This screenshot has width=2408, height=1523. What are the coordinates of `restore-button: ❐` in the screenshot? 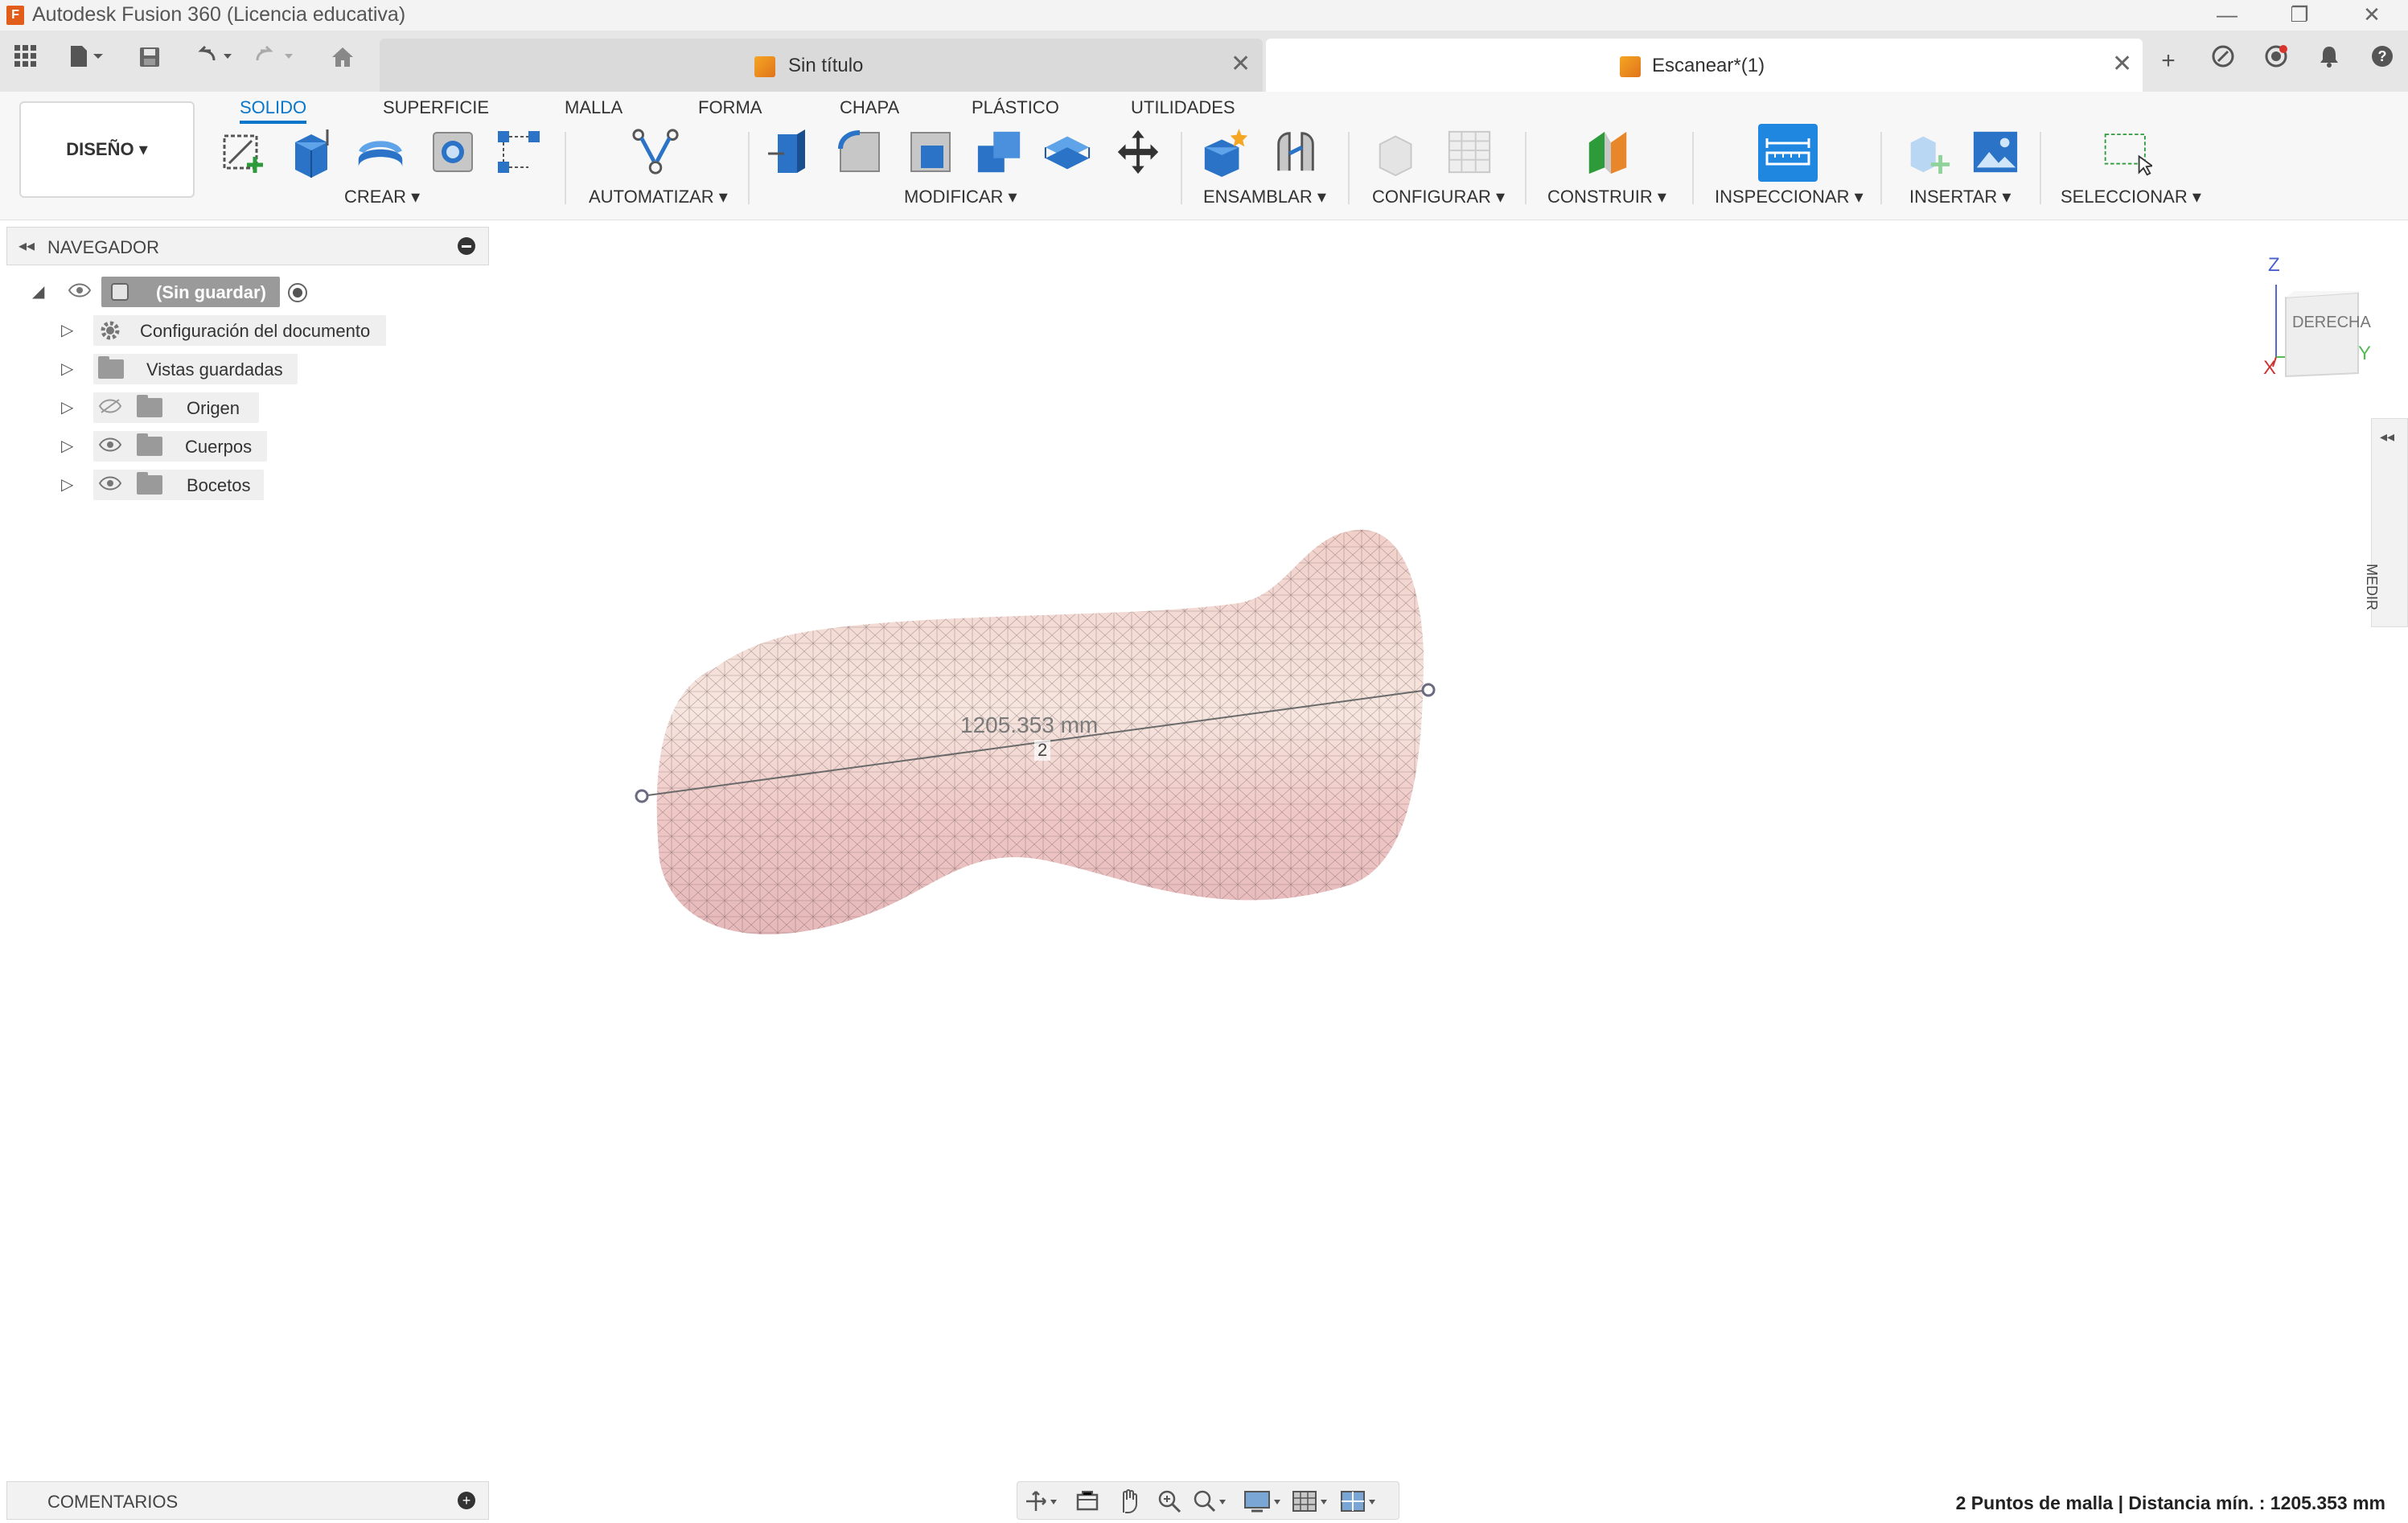 It's located at (2299, 15).